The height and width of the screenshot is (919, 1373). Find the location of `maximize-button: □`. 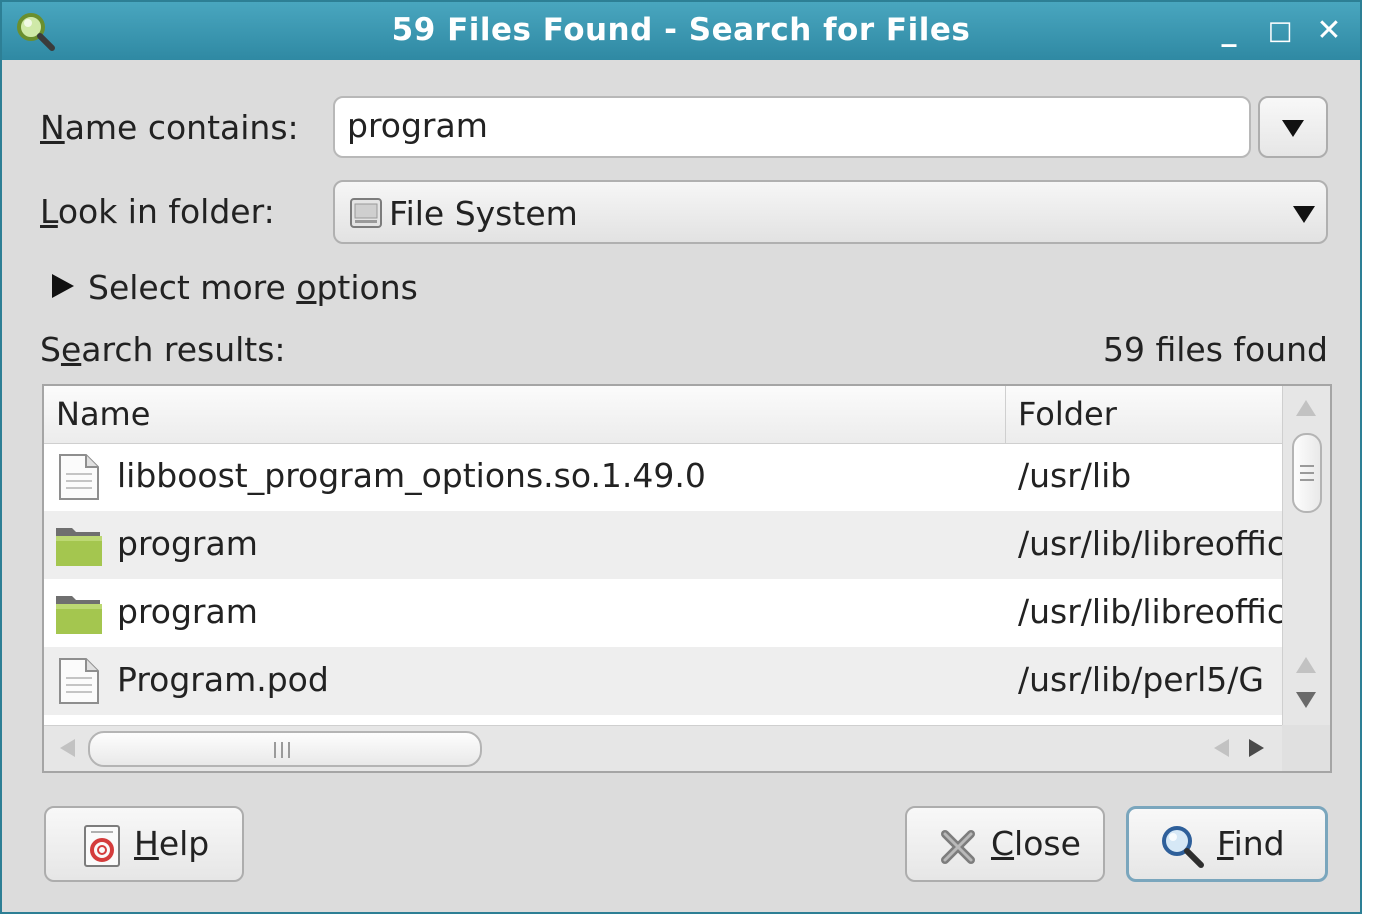

maximize-button: □ is located at coordinates (1280, 31).